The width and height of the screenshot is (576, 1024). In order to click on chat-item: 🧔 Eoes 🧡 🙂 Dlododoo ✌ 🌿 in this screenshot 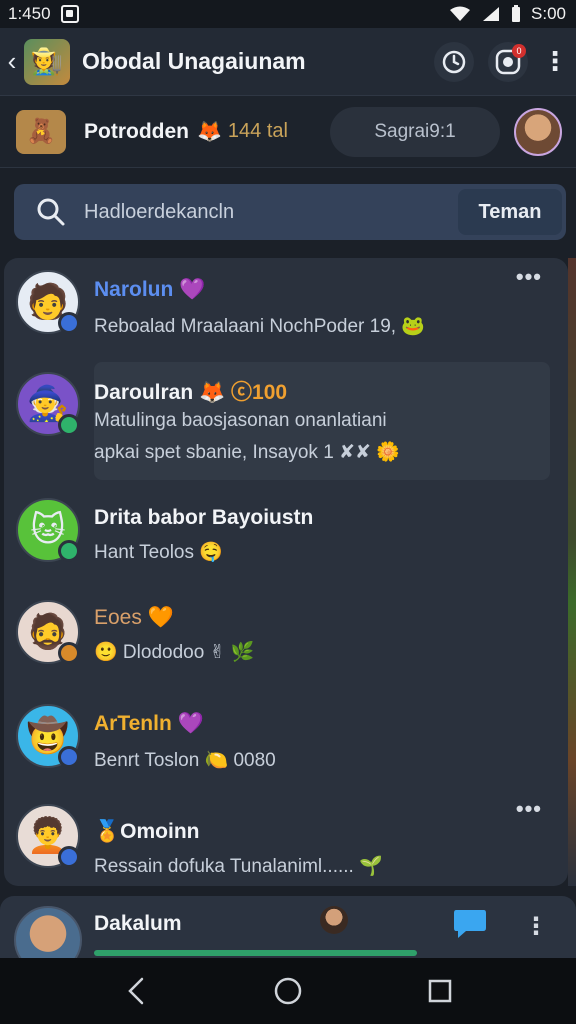, I will do `click(286, 636)`.